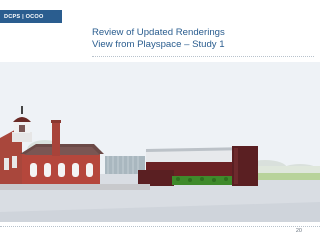 The width and height of the screenshot is (320, 240). I want to click on title-divider, so click(203, 56).